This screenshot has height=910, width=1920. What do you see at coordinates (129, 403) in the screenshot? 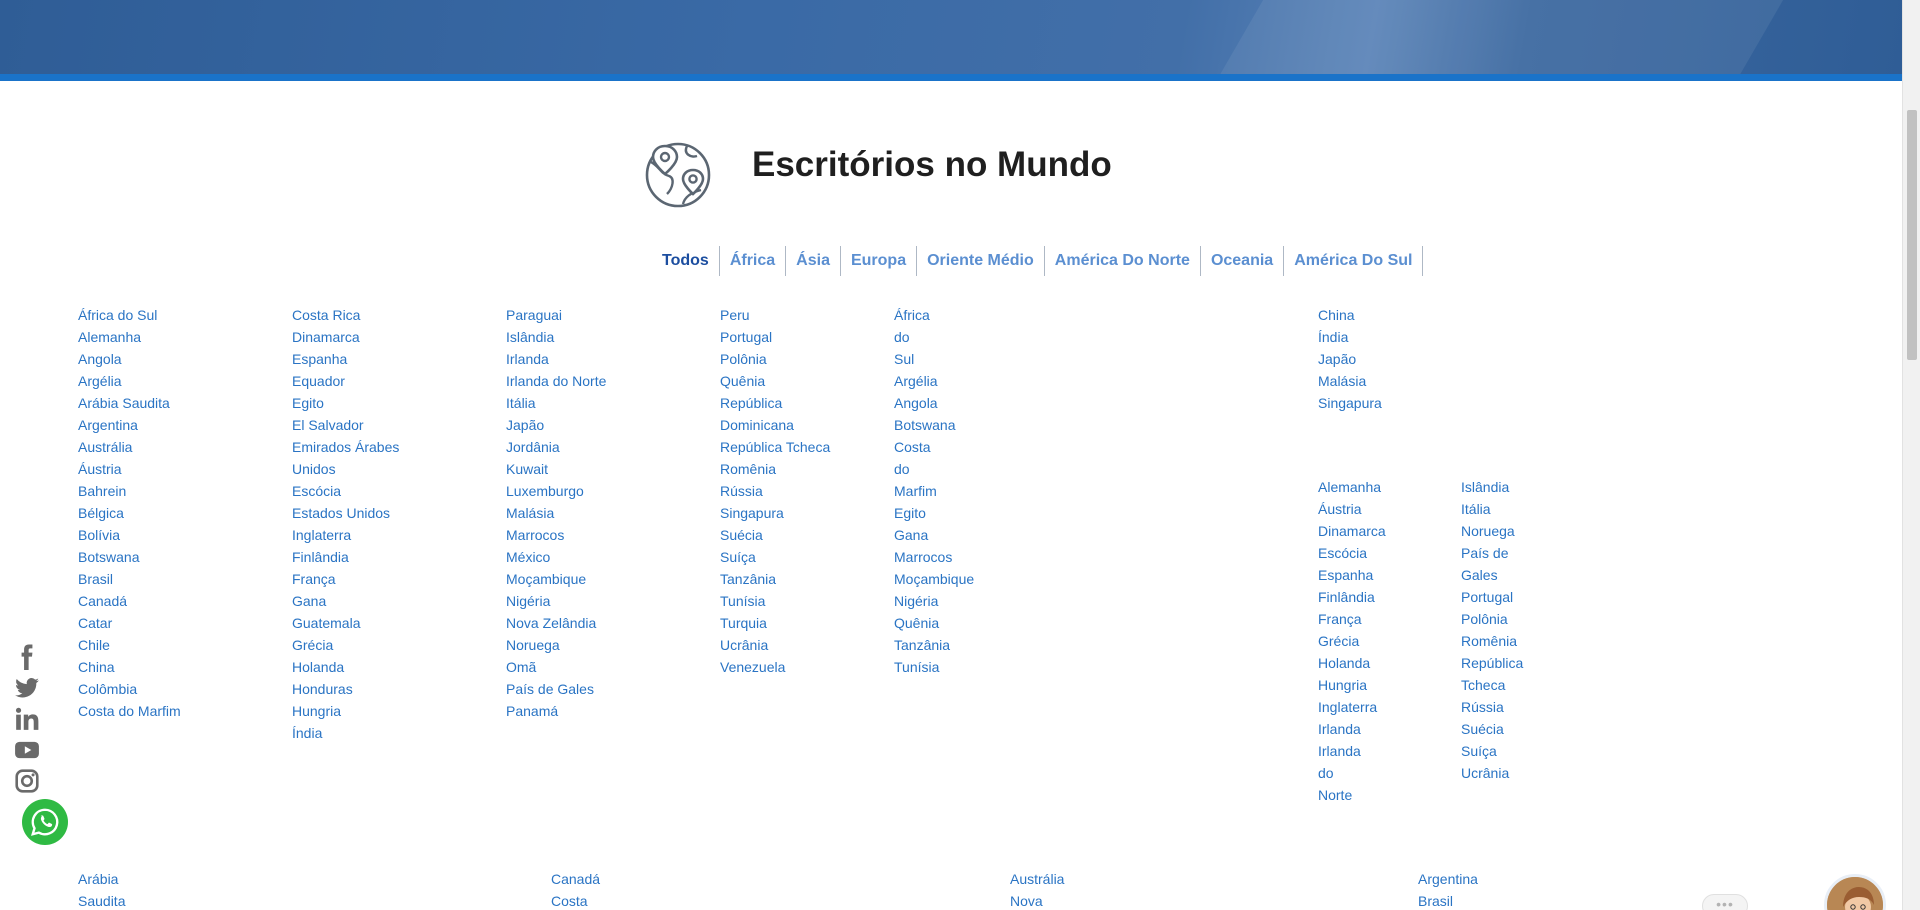
I see `country-link: Arábia Saudita` at bounding box center [129, 403].